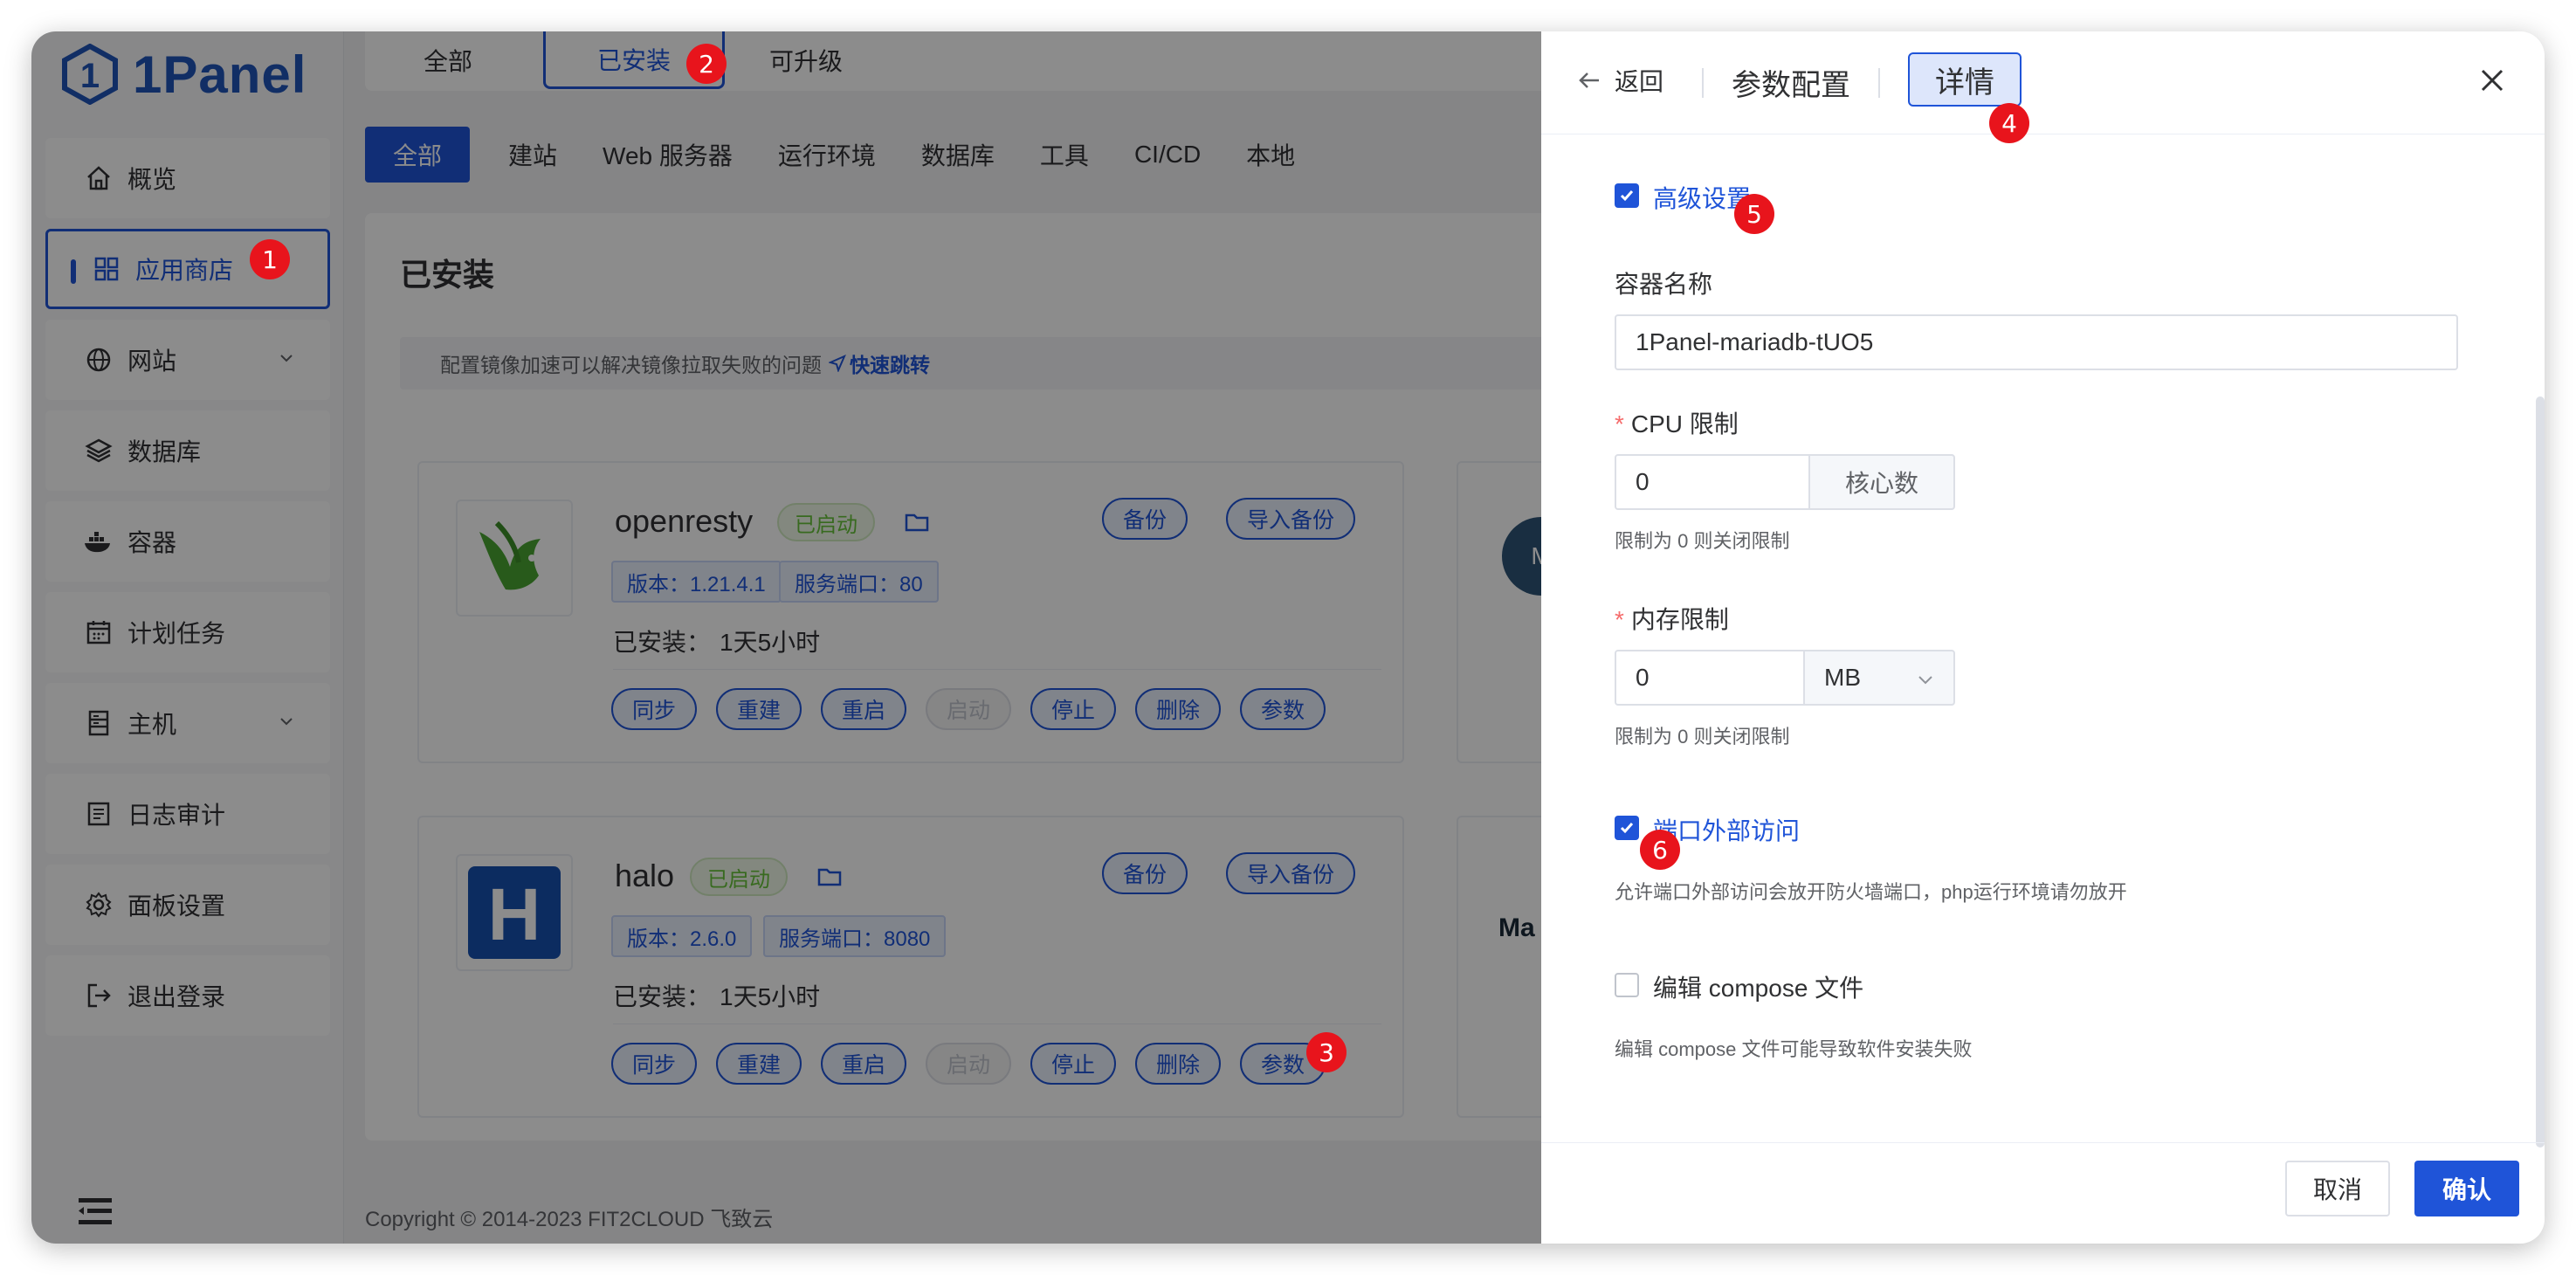  What do you see at coordinates (270, 259) in the screenshot?
I see `step-marker-1: 1` at bounding box center [270, 259].